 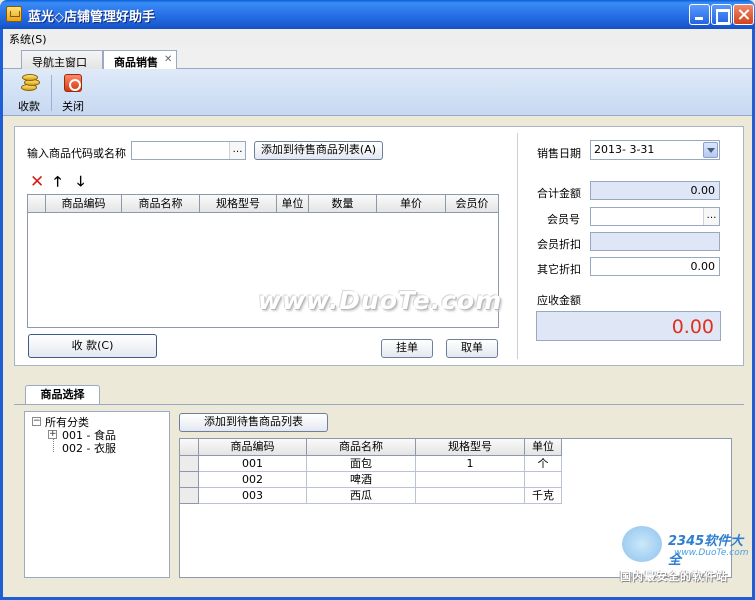 What do you see at coordinates (30, 84) in the screenshot?
I see `coins-icon` at bounding box center [30, 84].